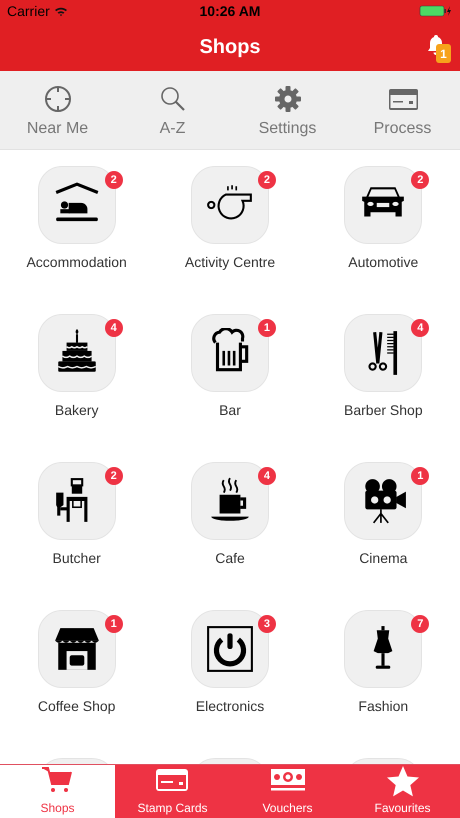 Image resolution: width=460 pixels, height=818 pixels. I want to click on category-label: Accommodation, so click(76, 262).